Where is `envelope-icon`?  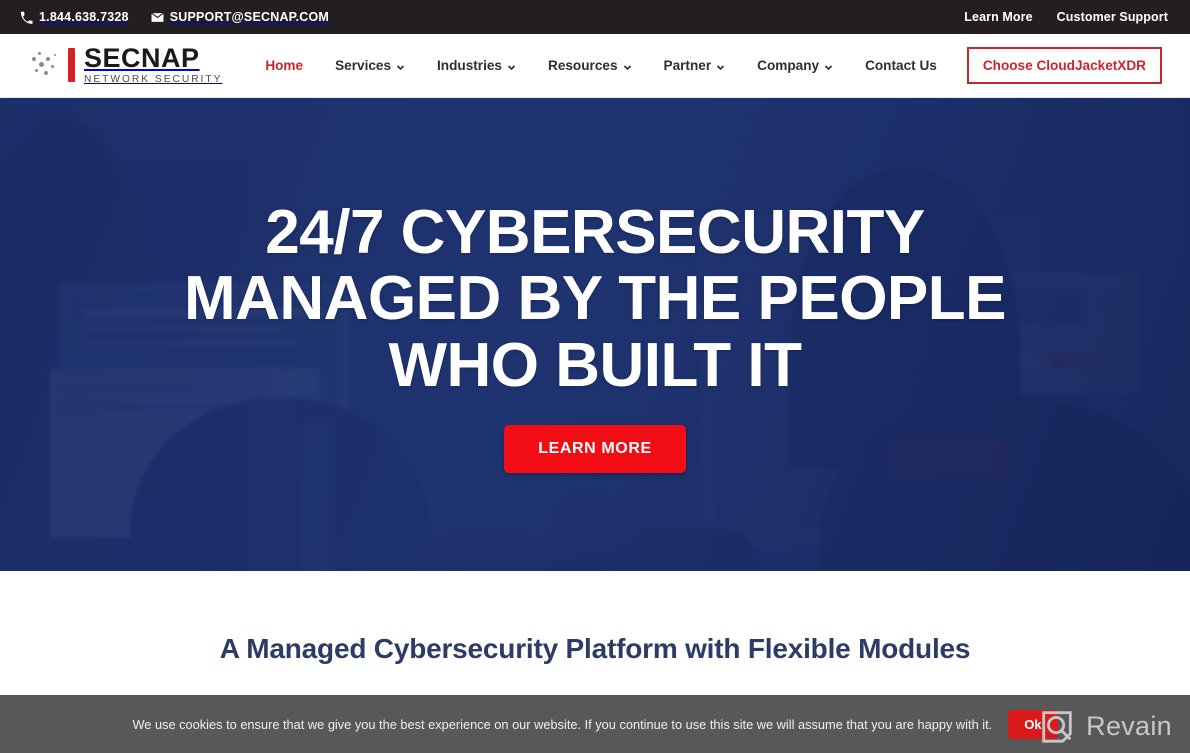 envelope-icon is located at coordinates (157, 17).